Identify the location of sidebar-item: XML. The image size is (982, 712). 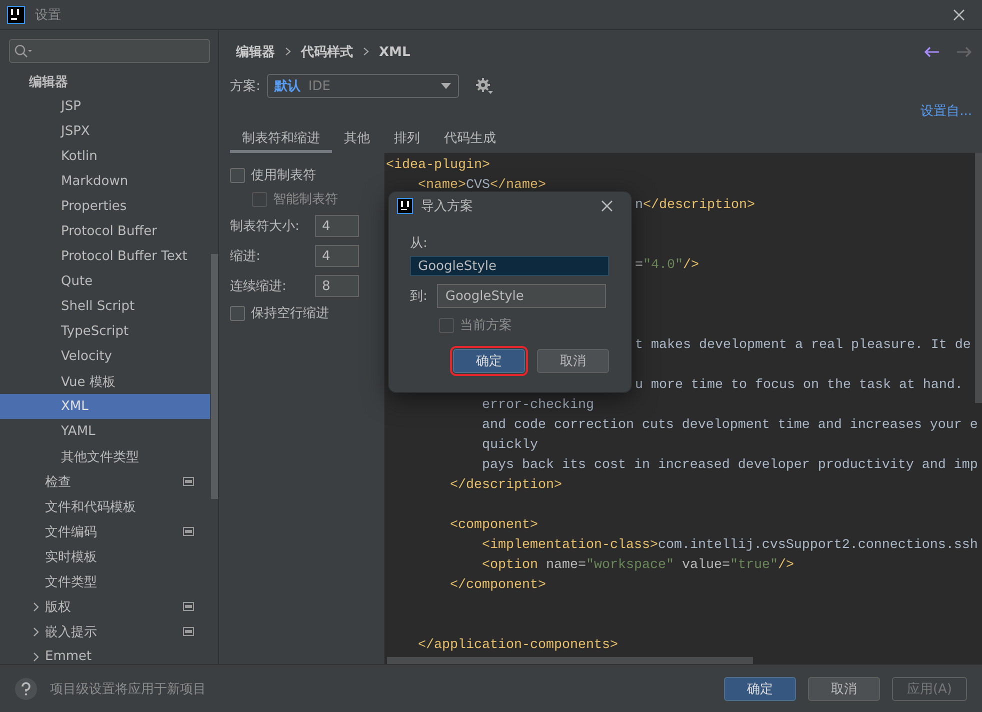
(105, 406).